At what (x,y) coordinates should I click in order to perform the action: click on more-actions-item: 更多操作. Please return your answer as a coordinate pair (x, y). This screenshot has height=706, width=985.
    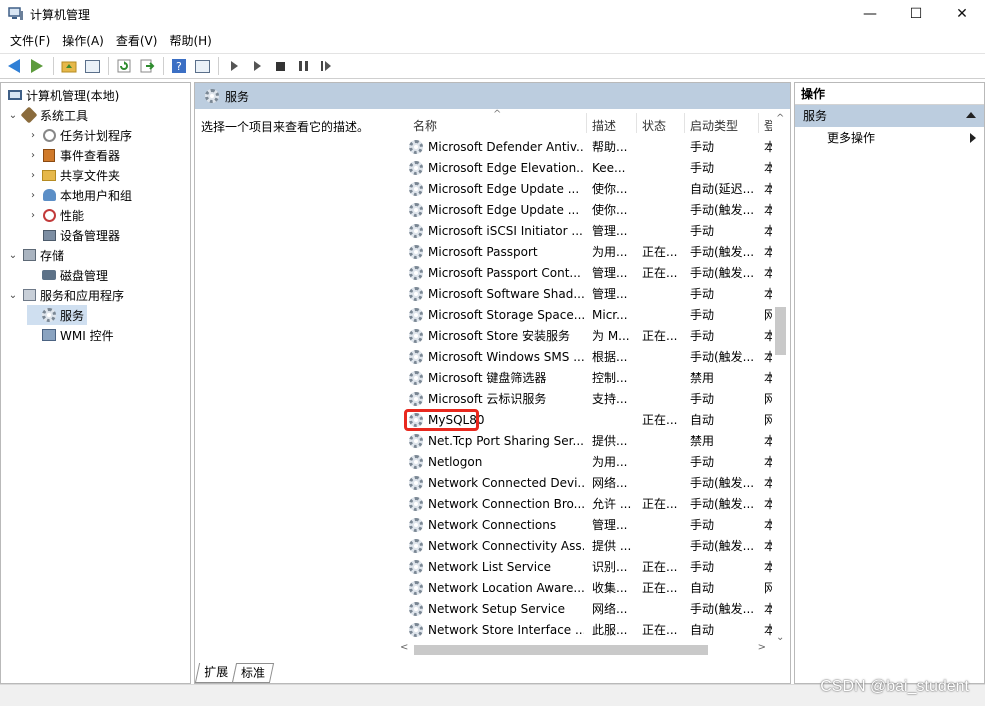
    Looking at the image, I should click on (889, 138).